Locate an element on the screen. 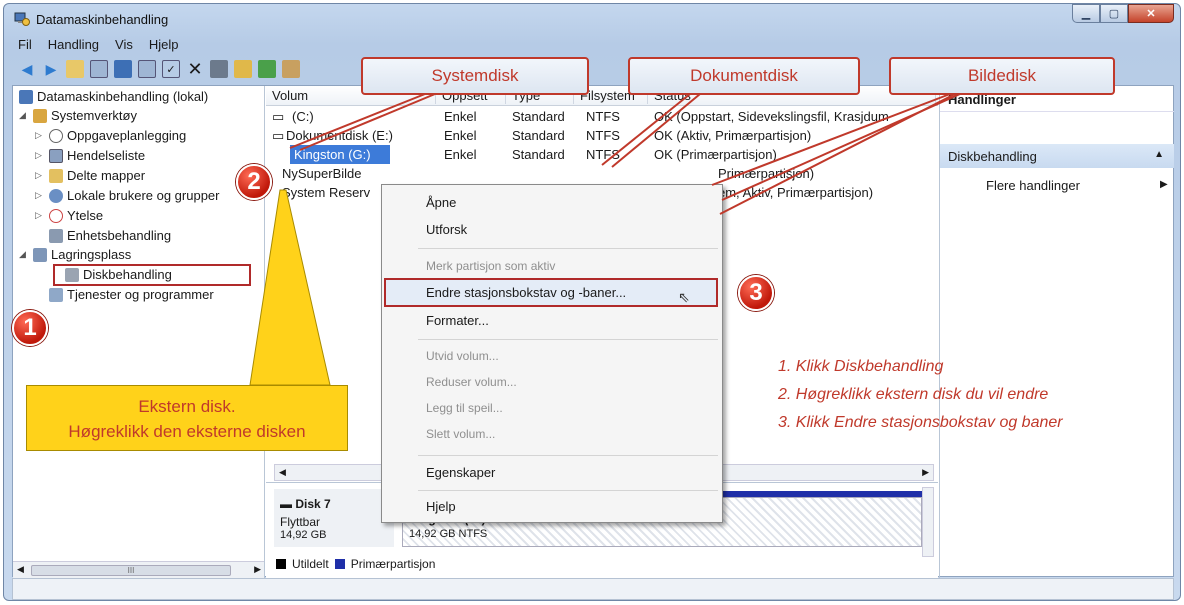 The width and height of the screenshot is (1184, 605). help-icon is located at coordinates (267, 69).